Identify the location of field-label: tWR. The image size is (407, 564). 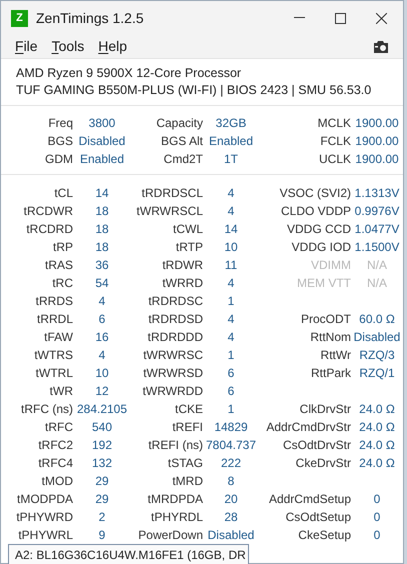
(60, 391).